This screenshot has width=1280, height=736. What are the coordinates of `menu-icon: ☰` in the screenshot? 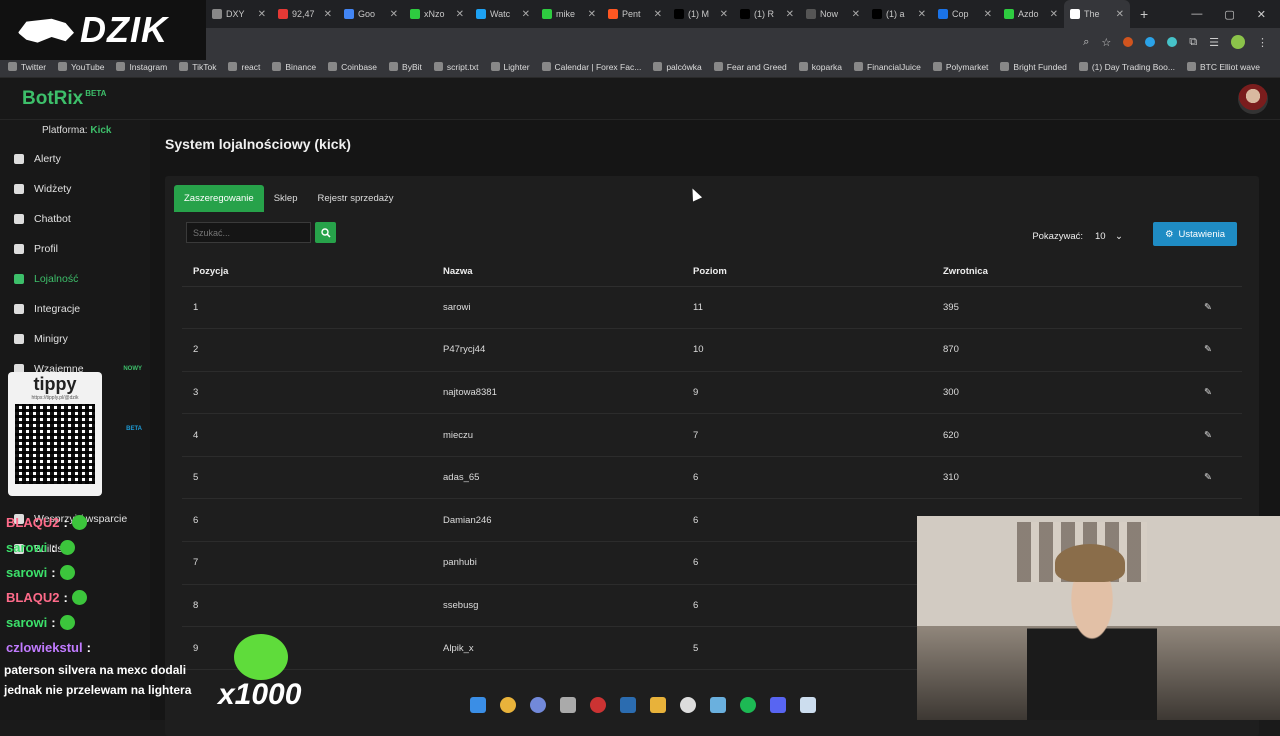 It's located at (1214, 42).